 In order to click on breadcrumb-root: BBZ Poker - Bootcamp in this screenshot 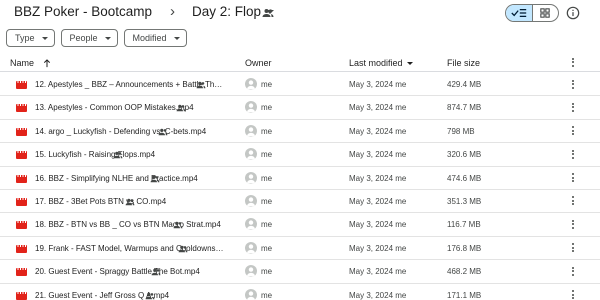, I will do `click(83, 11)`.